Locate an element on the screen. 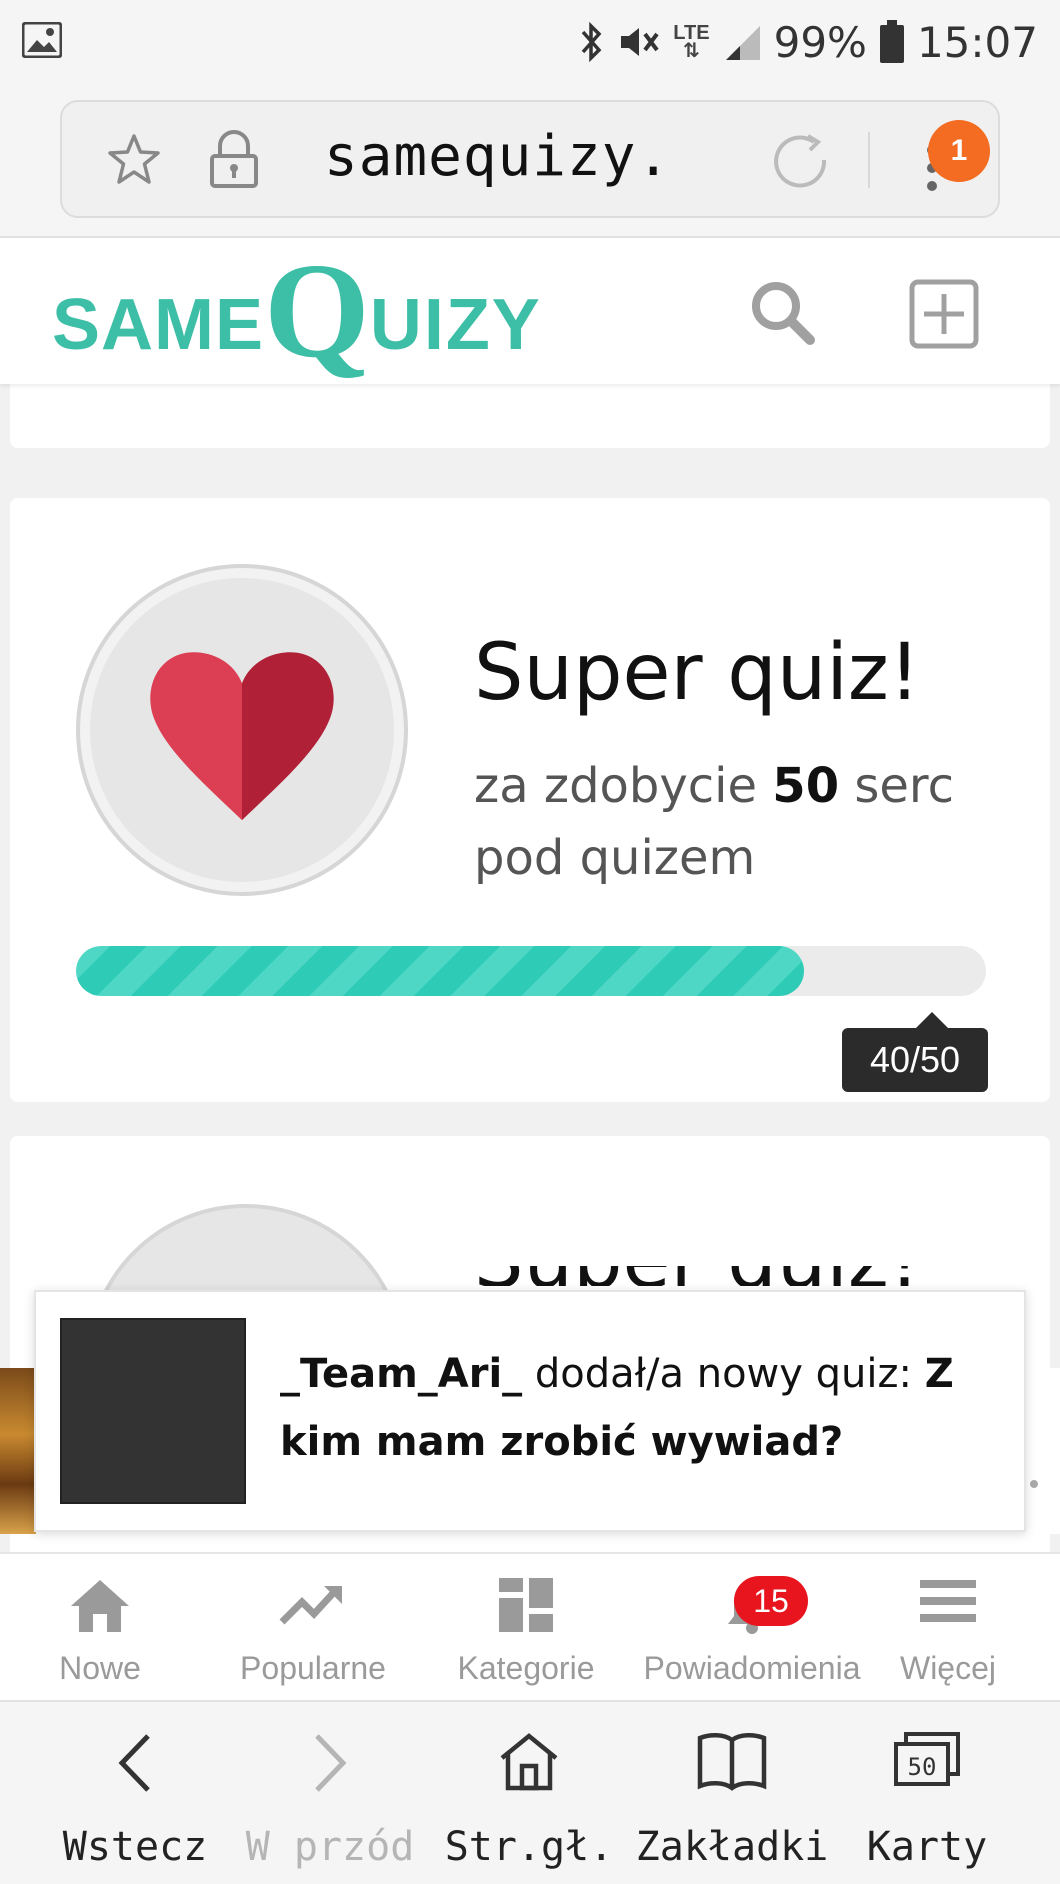 The height and width of the screenshot is (1884, 1060). browser-bottom-toolbar: Wstecz W przód Str.gł. Zakładki 50 Karty is located at coordinates (530, 1792).